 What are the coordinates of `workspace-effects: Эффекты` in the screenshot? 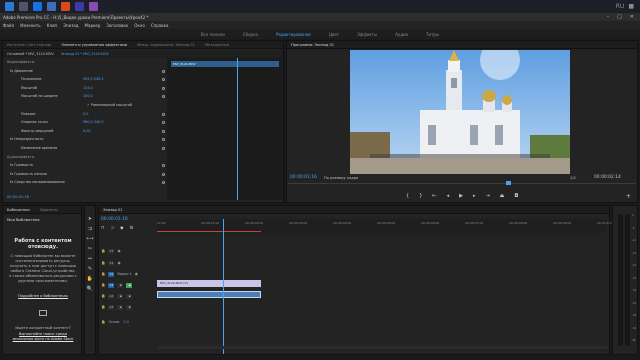 It's located at (367, 34).